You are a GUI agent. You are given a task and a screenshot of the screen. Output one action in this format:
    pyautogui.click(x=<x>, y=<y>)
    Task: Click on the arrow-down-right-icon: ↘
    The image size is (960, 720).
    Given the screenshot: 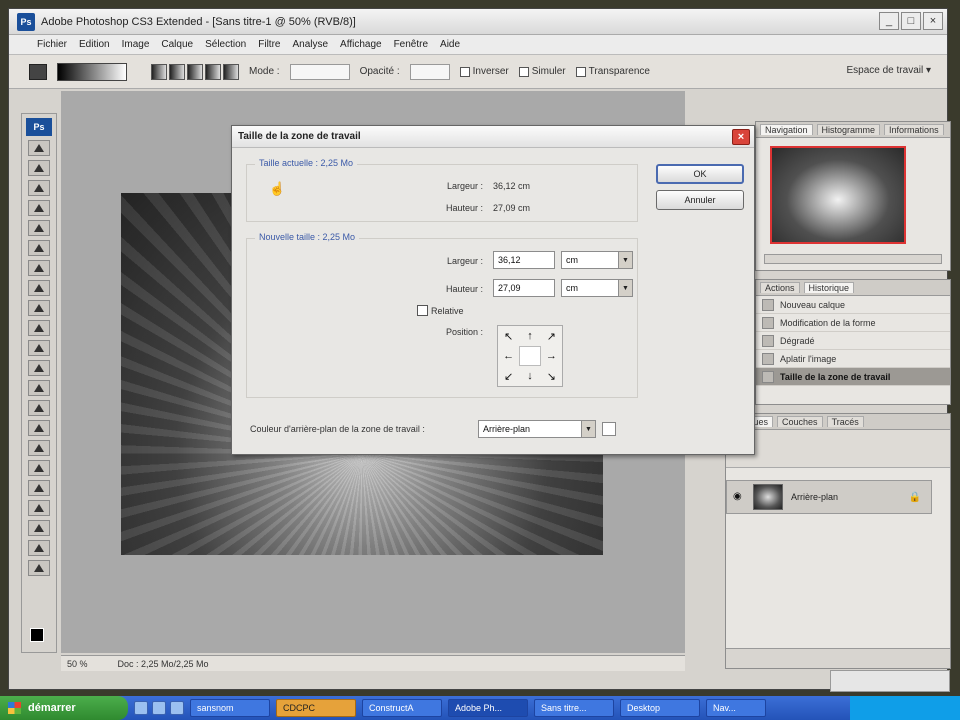 What is the action you would take?
    pyautogui.click(x=551, y=376)
    